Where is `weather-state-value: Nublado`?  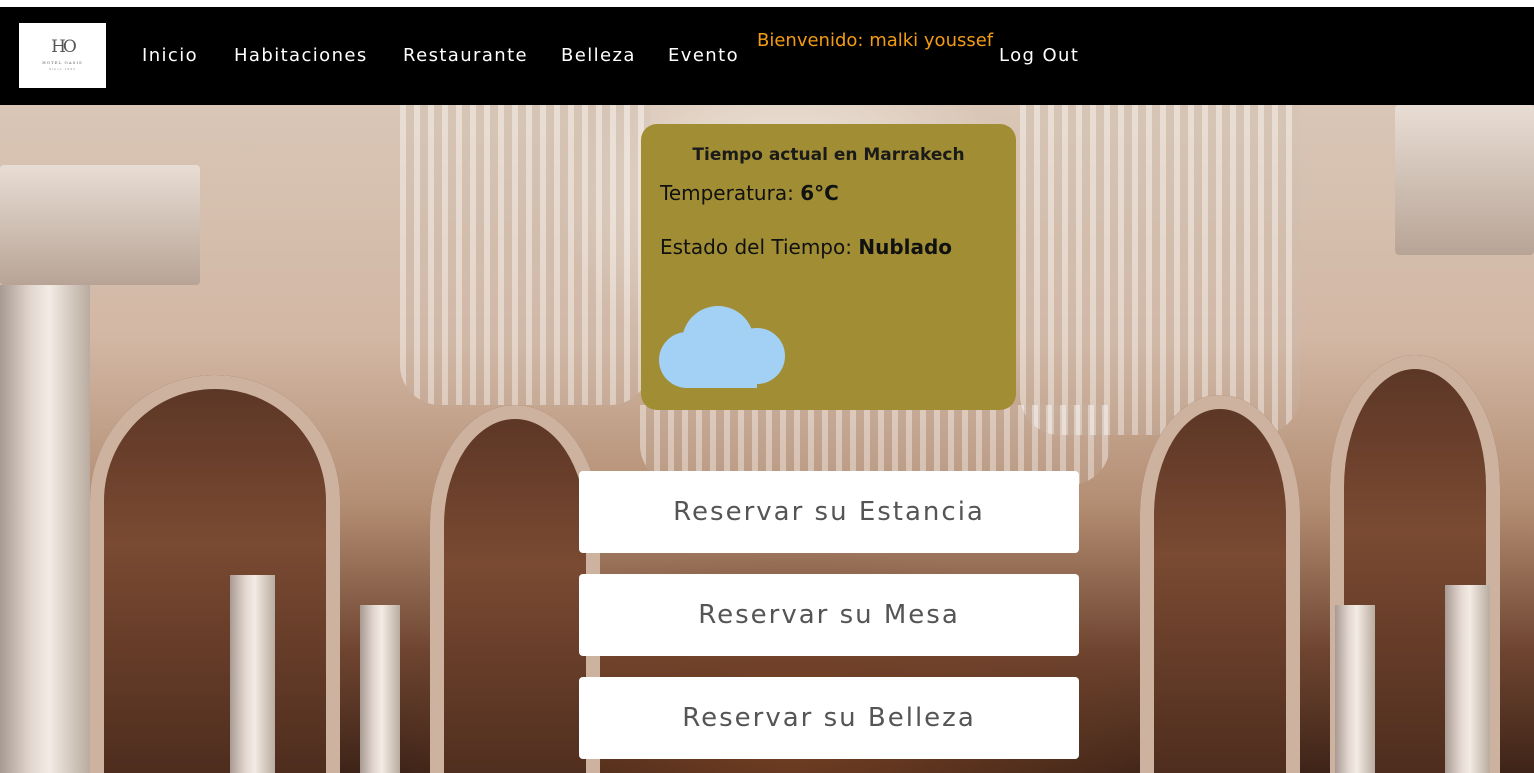 weather-state-value: Nublado is located at coordinates (905, 247).